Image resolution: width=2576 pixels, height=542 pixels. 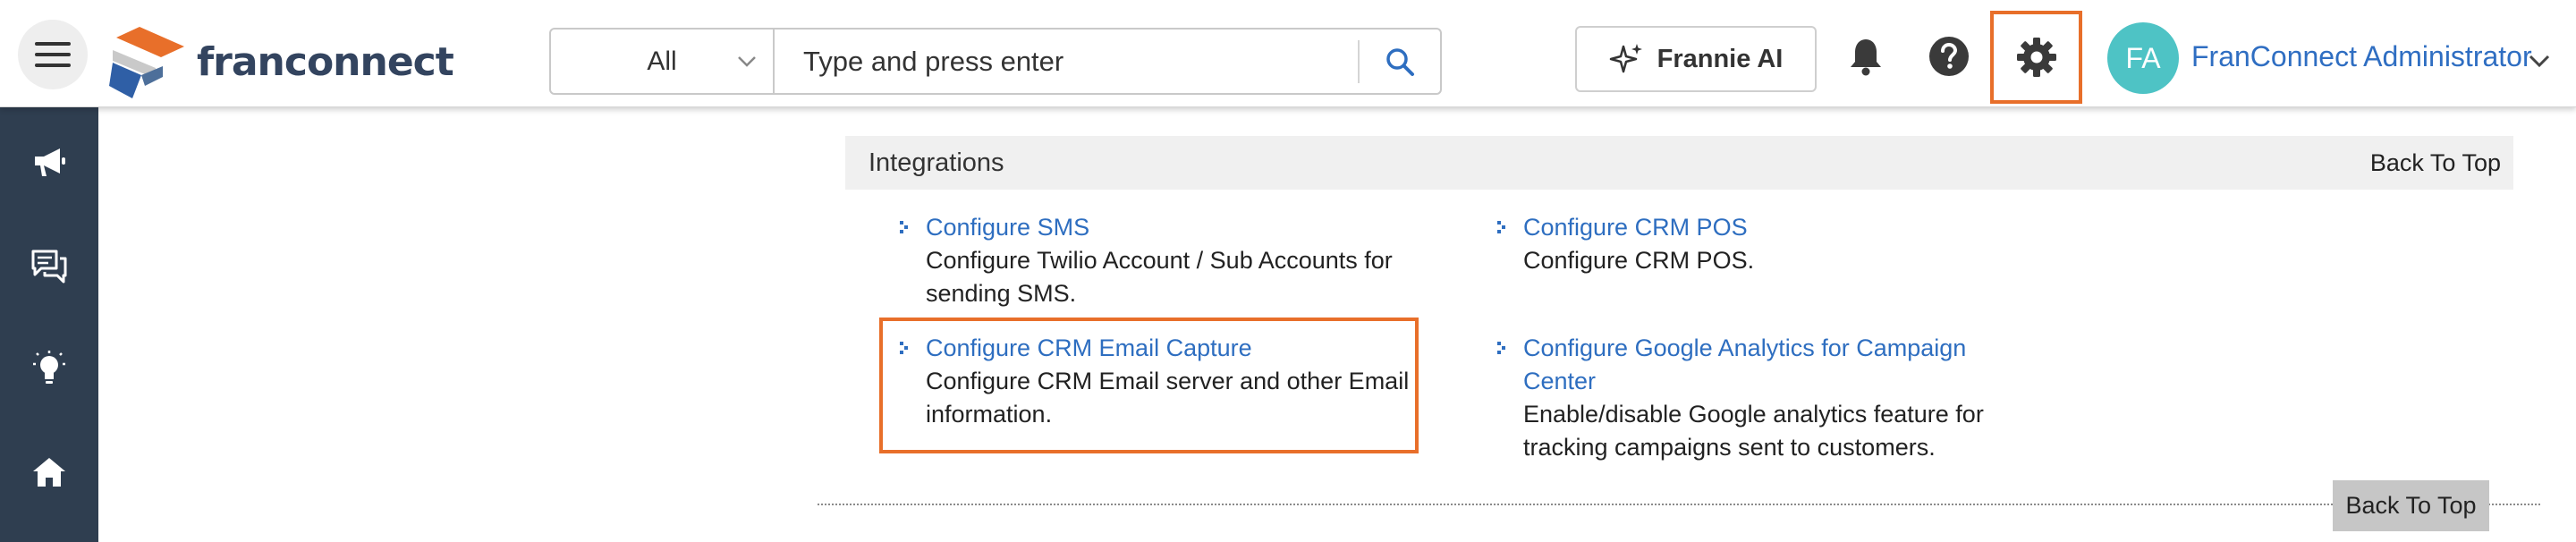 I want to click on back-to-top-link: Back To Top, so click(x=2435, y=163).